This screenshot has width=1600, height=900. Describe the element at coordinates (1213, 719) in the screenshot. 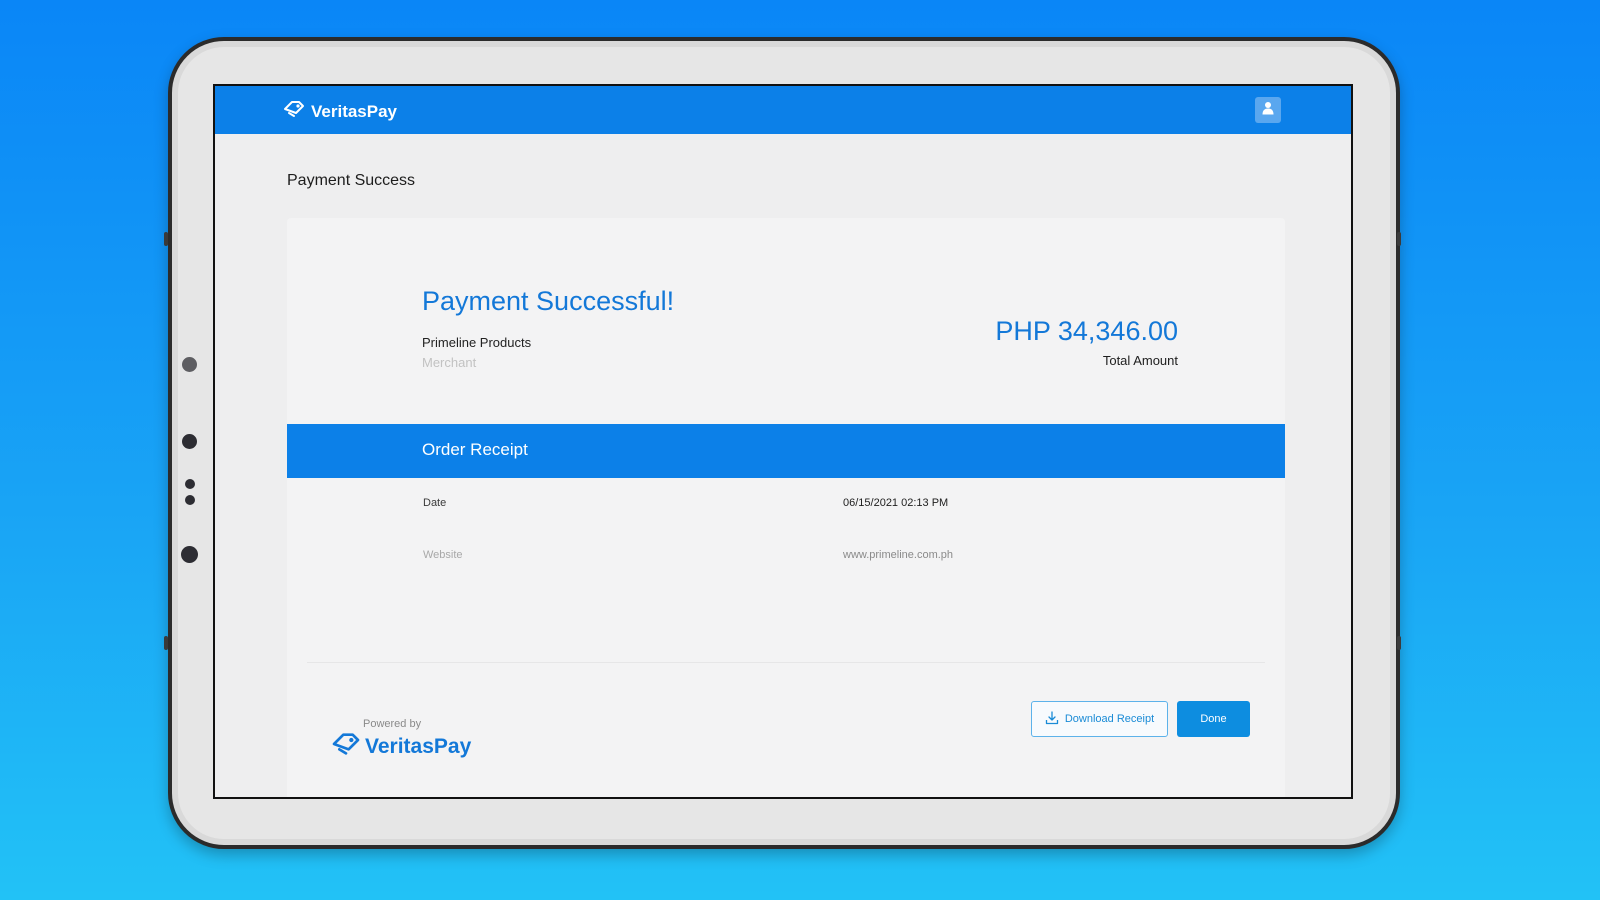

I see `done-button: Done` at that location.